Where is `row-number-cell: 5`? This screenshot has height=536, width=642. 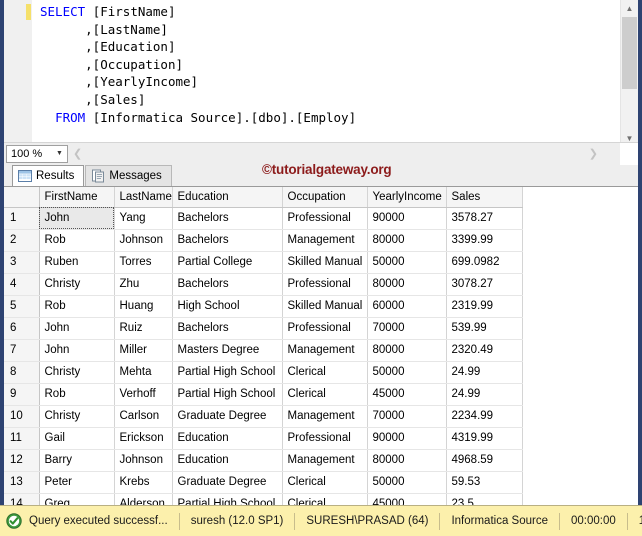 row-number-cell: 5 is located at coordinates (22, 306).